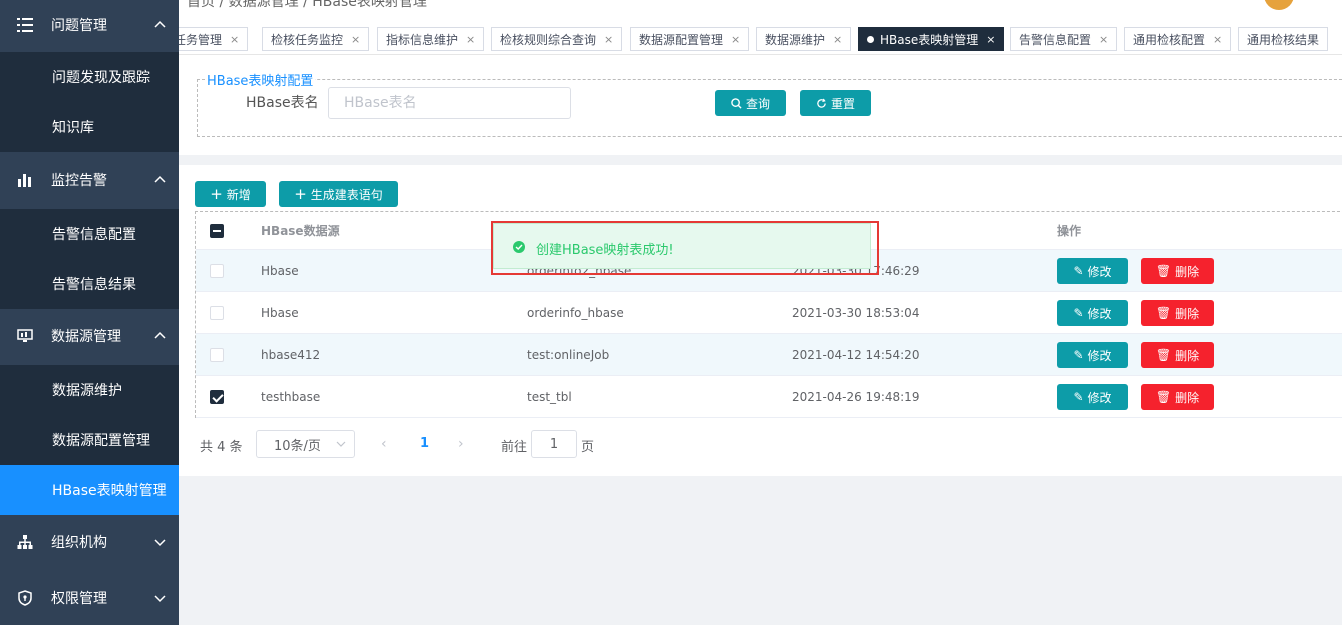  Describe the element at coordinates (89, 25) in the screenshot. I see `sidebar-group-issue-management: 问题管理` at that location.